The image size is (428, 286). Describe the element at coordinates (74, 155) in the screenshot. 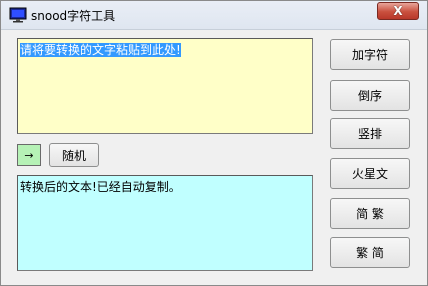

I see `random-button: 随机` at that location.